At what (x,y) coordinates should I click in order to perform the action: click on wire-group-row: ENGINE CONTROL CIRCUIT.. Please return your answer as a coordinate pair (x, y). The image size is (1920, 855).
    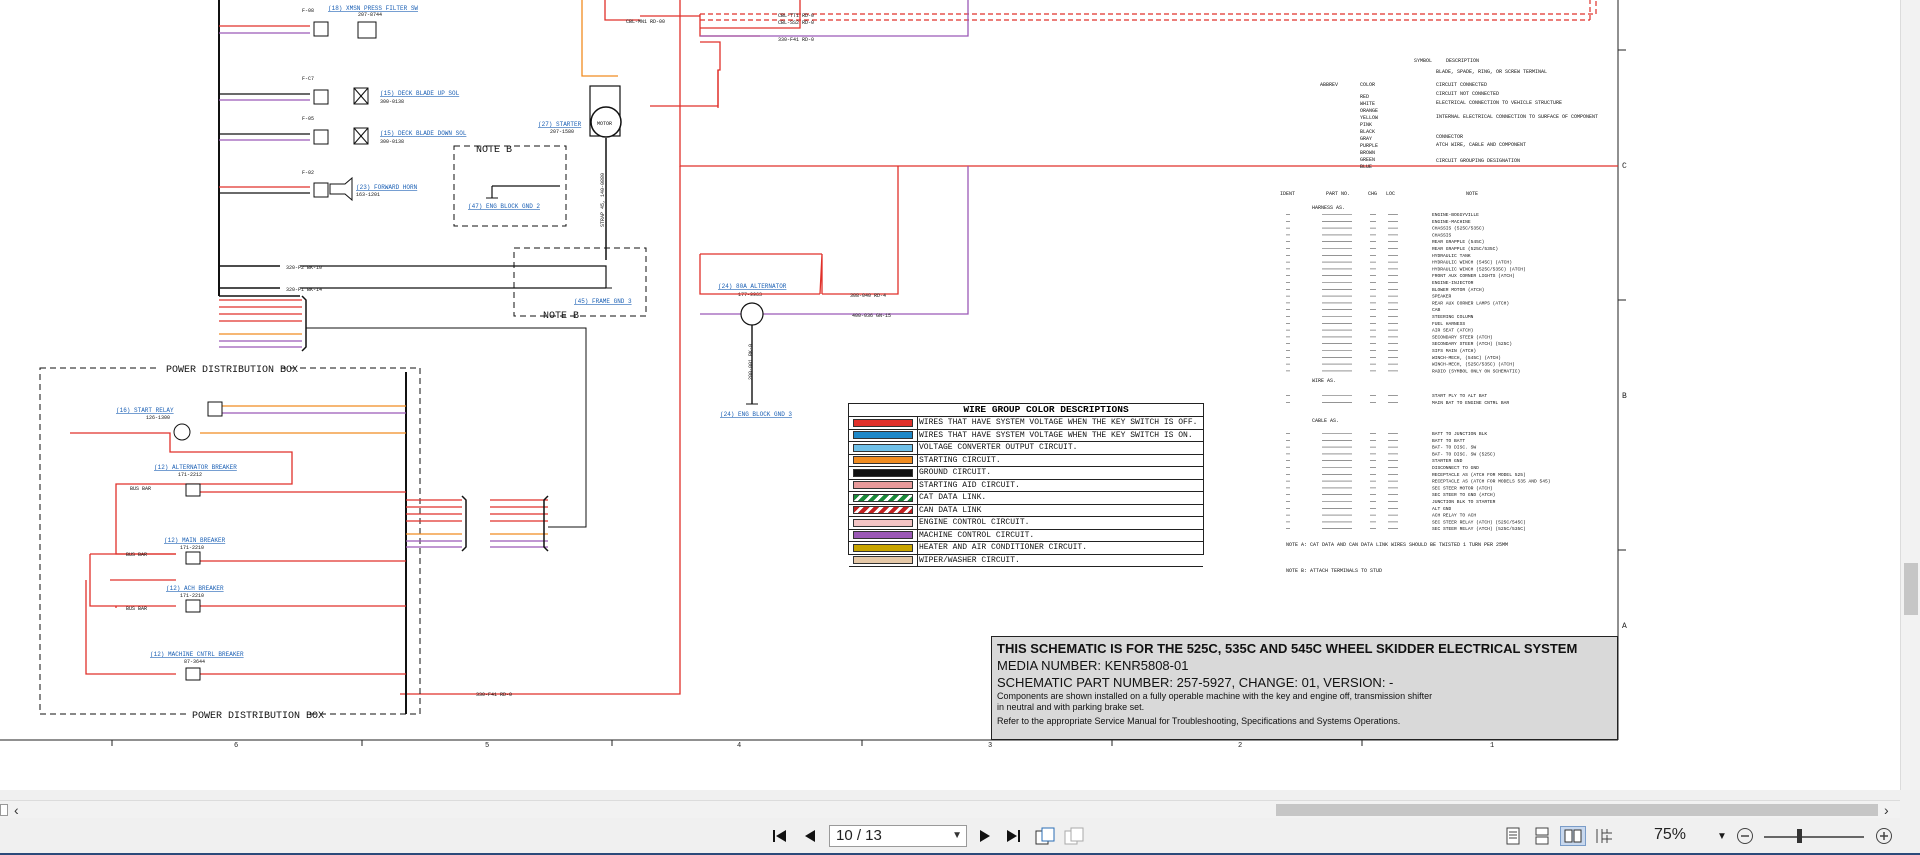
    Looking at the image, I should click on (1026, 523).